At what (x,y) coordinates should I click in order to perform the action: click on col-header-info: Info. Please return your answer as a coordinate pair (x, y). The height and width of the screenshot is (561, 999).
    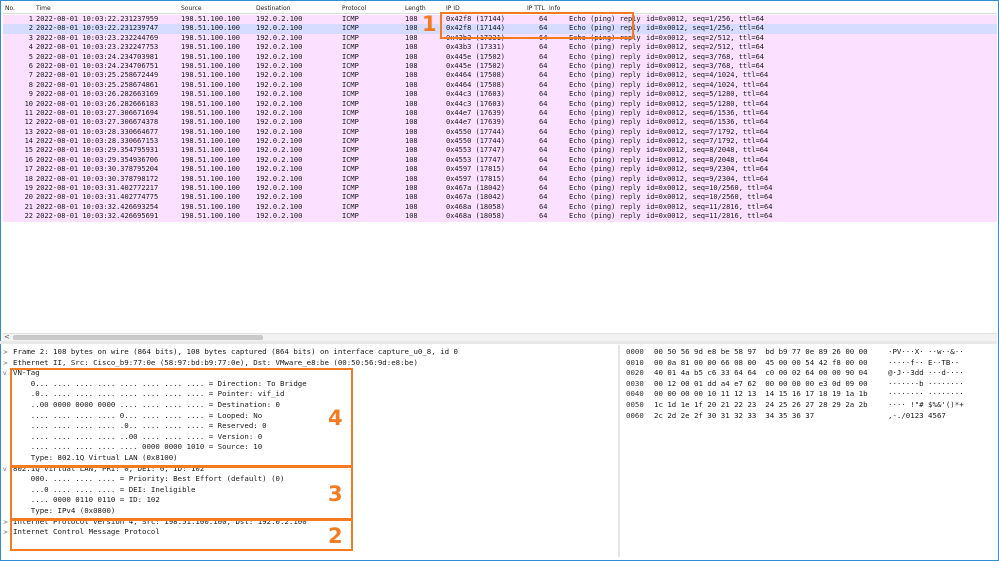
    Looking at the image, I should click on (554, 8).